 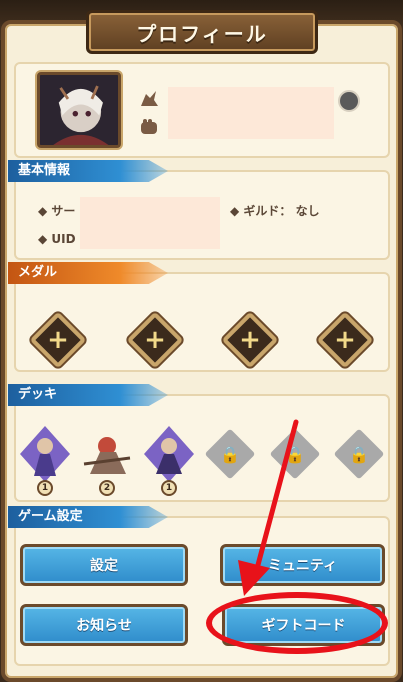 I want to click on title-plate: プロフィール, so click(x=202, y=32).